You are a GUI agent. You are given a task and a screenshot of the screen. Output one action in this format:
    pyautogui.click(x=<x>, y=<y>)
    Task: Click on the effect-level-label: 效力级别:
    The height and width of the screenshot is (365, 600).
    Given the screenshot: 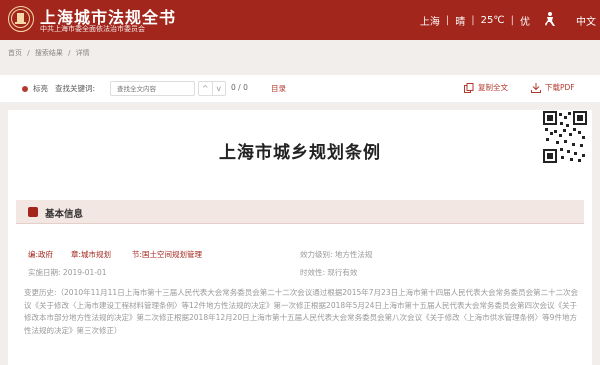 What is the action you would take?
    pyautogui.click(x=316, y=254)
    